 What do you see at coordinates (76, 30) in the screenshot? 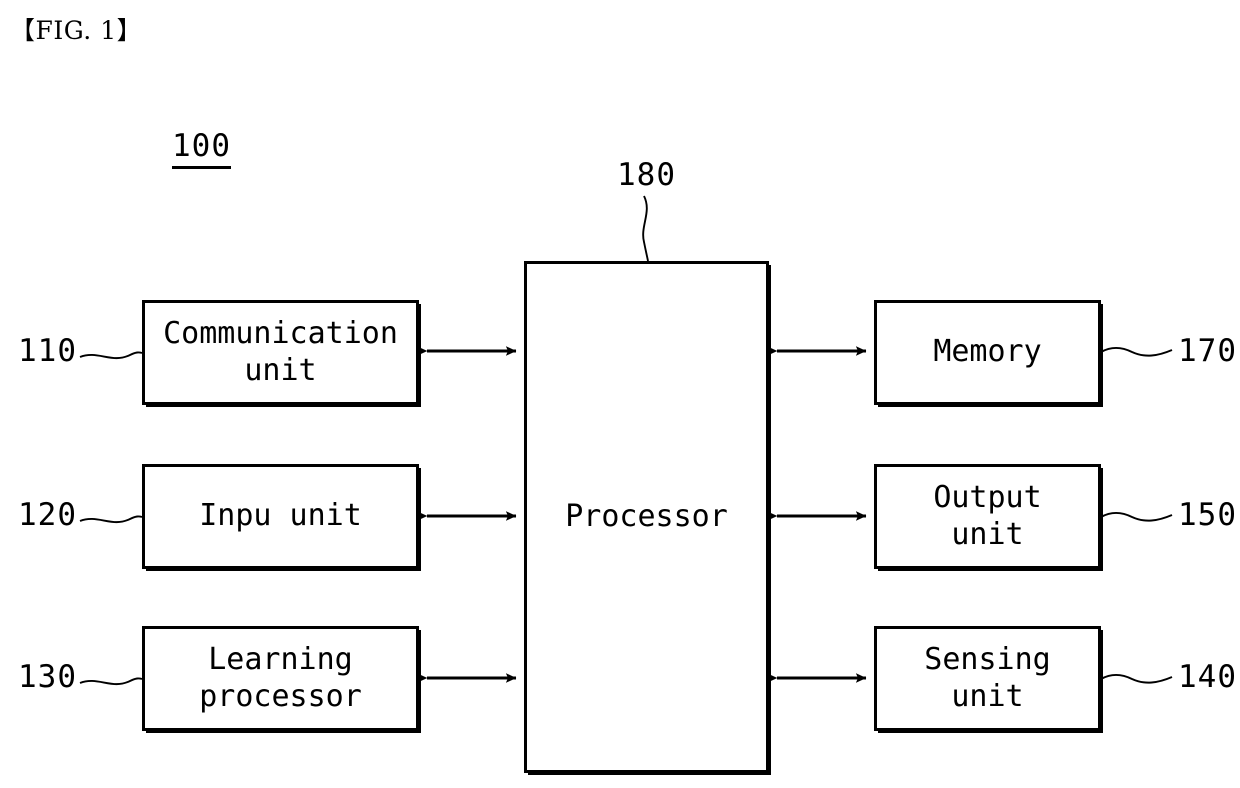
I see `figure-title: 【FIG. 1】` at bounding box center [76, 30].